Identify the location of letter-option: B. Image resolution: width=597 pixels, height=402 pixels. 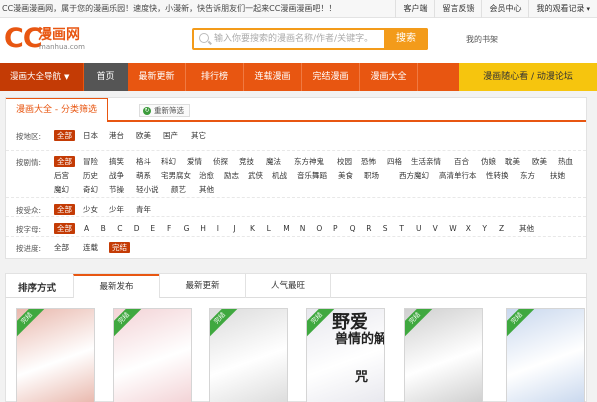
(103, 228).